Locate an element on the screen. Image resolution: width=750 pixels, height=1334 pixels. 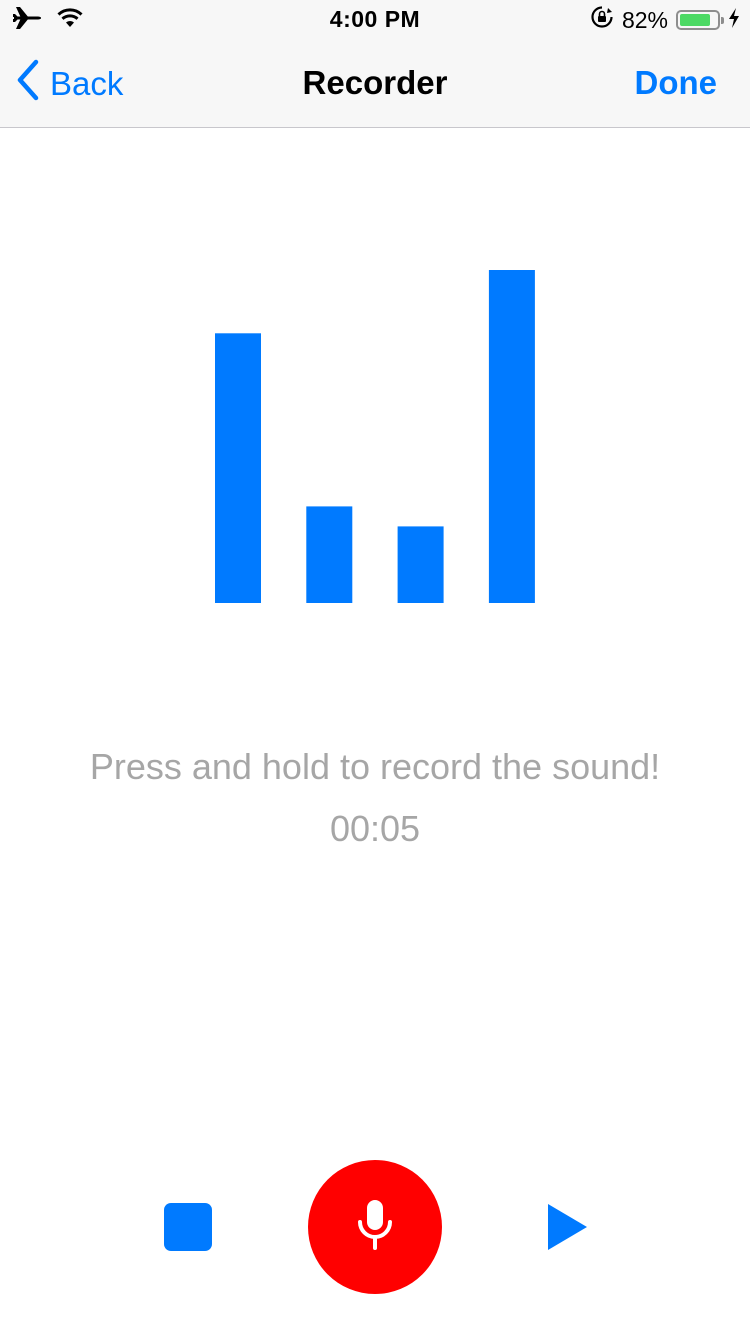
stop-button is located at coordinates (188, 1227).